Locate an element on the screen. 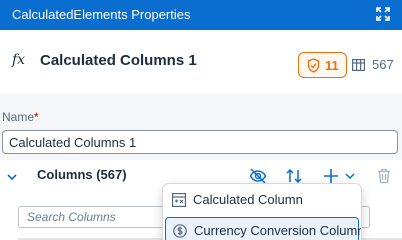 This screenshot has height=240, width=402. element-name: Calculated Columns 1 is located at coordinates (118, 60).